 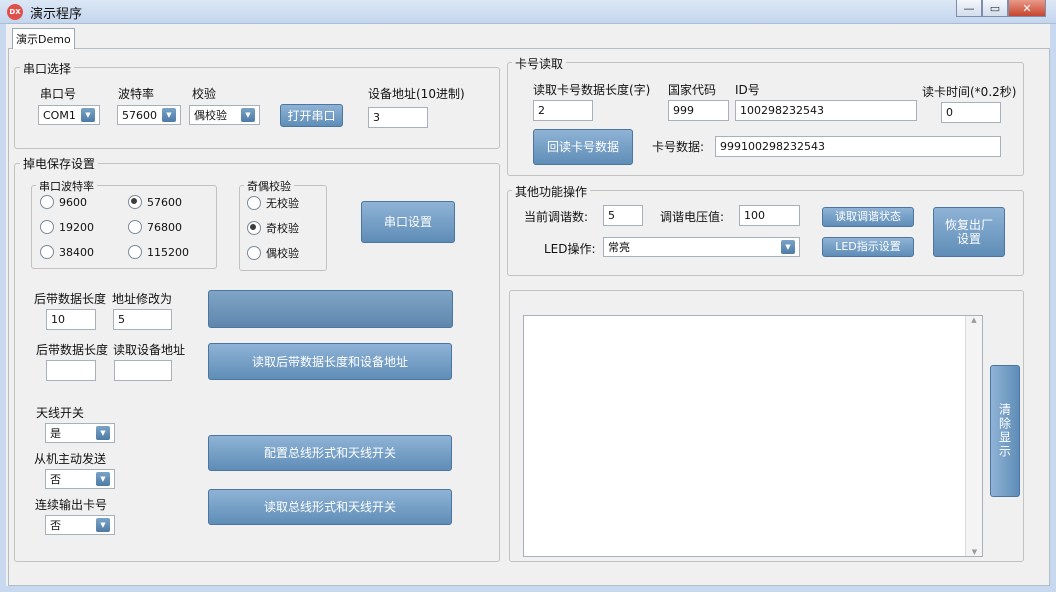 What do you see at coordinates (416, 94) in the screenshot?
I see `device-address-label: 设备地址(10进制)` at bounding box center [416, 94].